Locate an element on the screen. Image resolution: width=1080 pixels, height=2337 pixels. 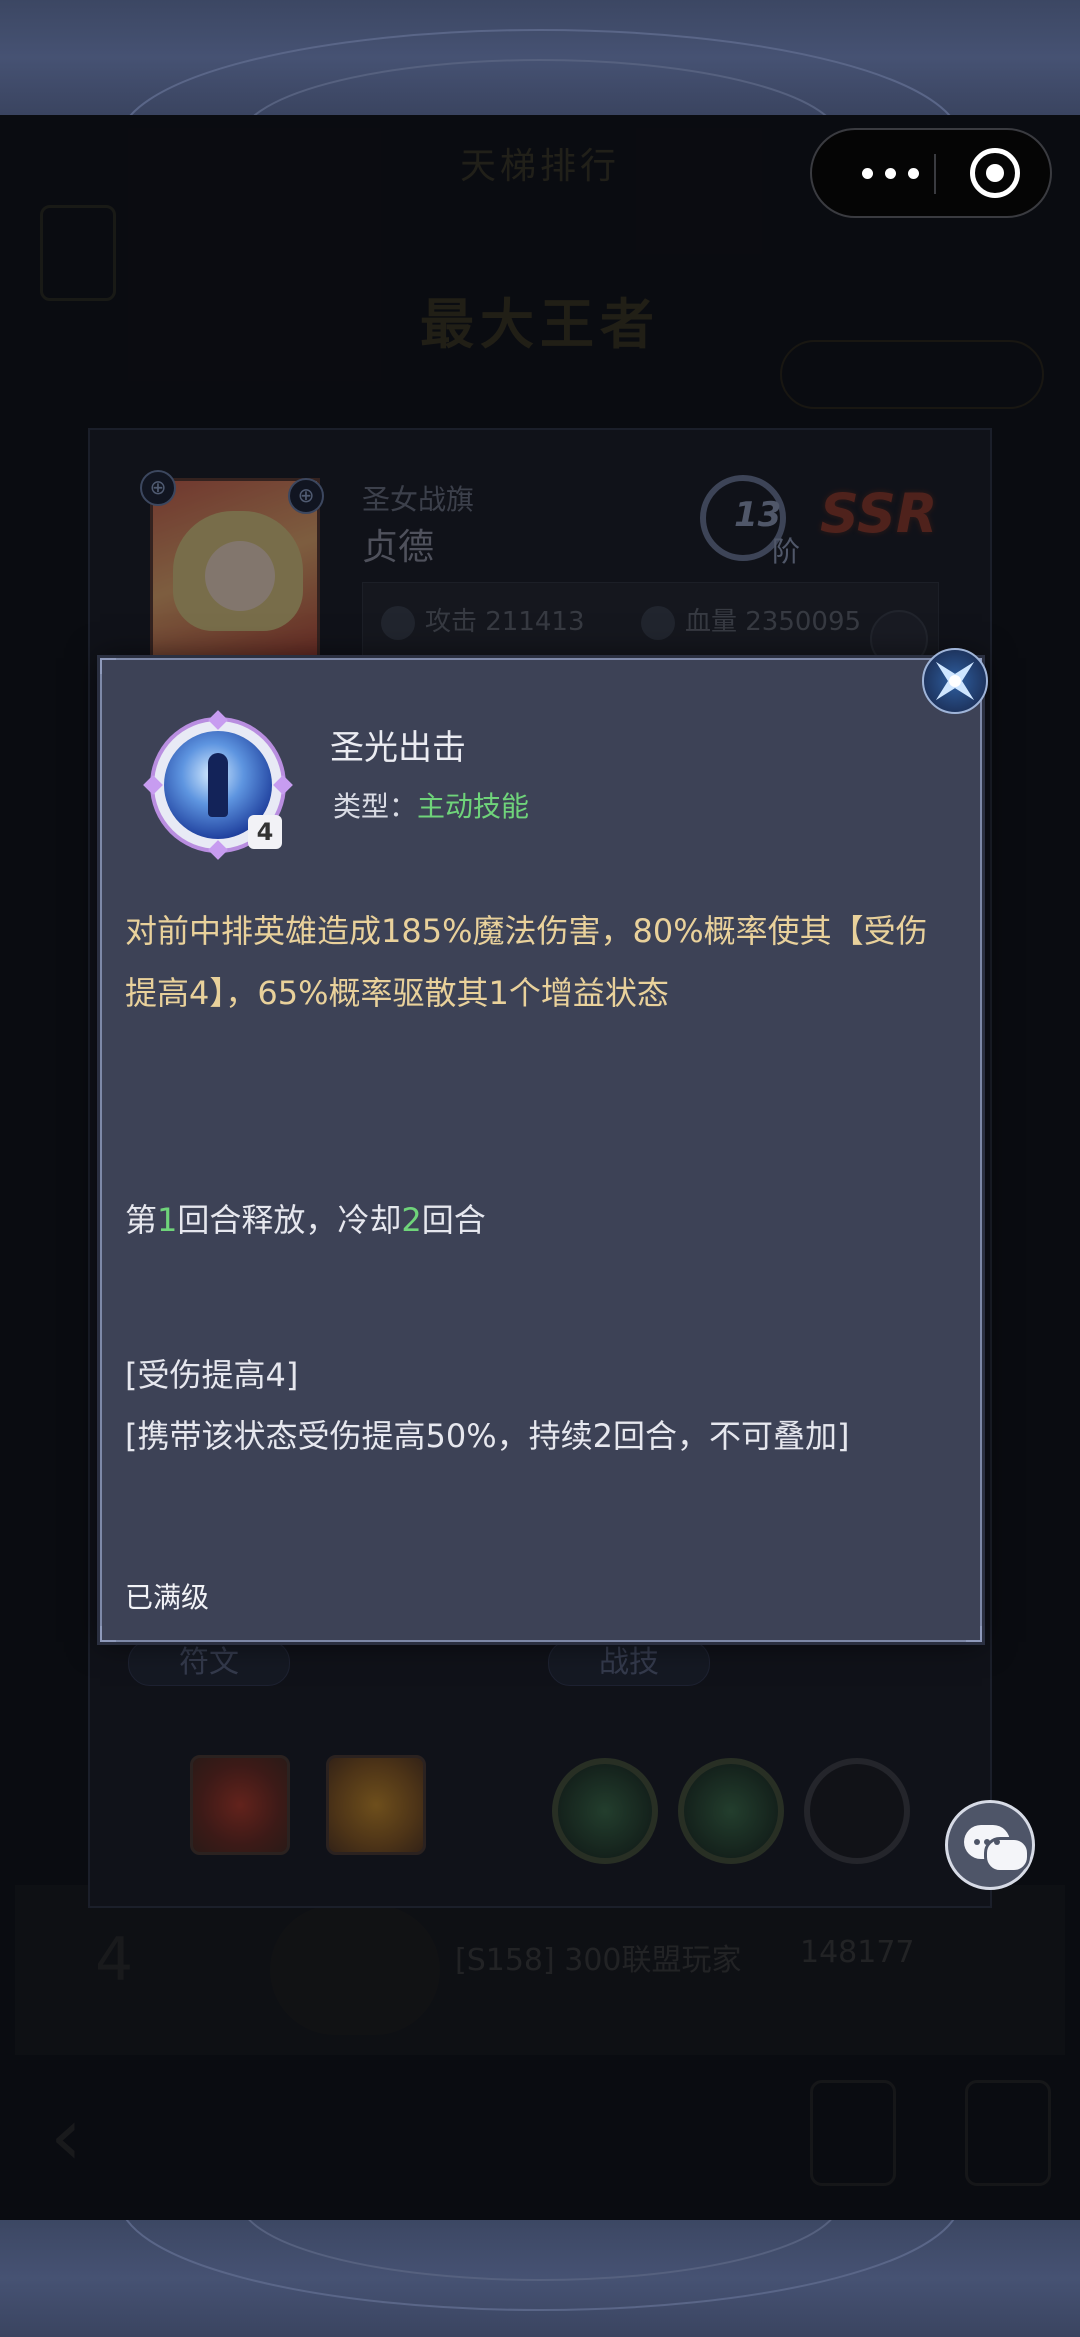
cooldown-rounds: 2 is located at coordinates (411, 1220).